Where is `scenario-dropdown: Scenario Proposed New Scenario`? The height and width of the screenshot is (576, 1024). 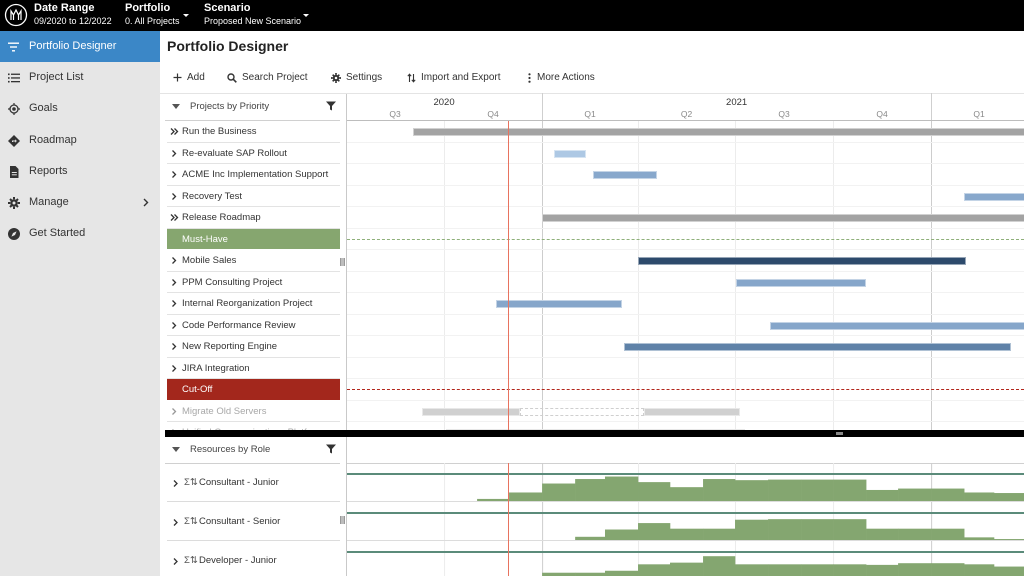
scenario-dropdown: Scenario Proposed New Scenario is located at coordinates (259, 16).